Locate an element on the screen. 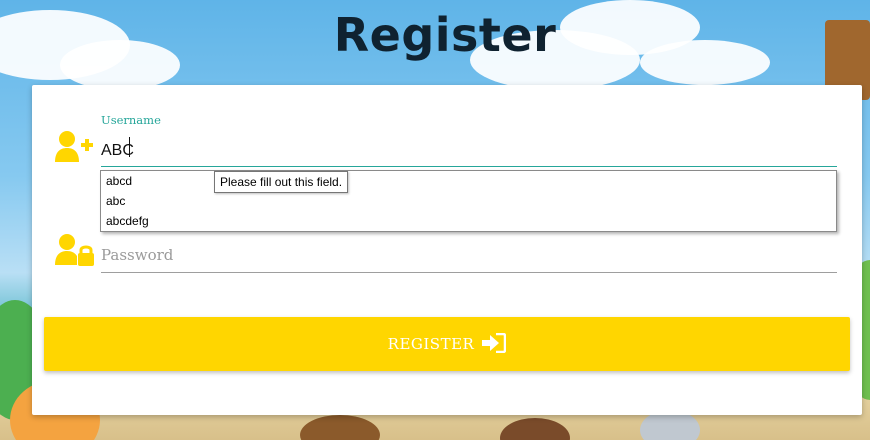 The image size is (870, 440). username-label: Username is located at coordinates (131, 120).